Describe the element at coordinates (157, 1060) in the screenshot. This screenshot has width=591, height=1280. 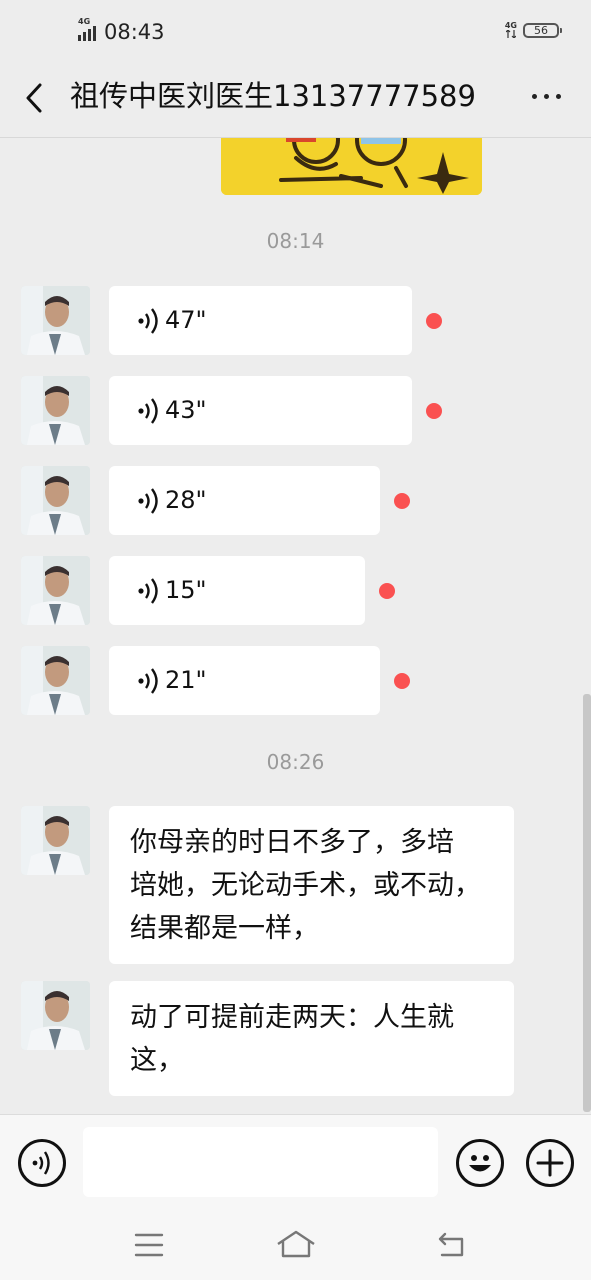
I see `message-line: 这，` at that location.